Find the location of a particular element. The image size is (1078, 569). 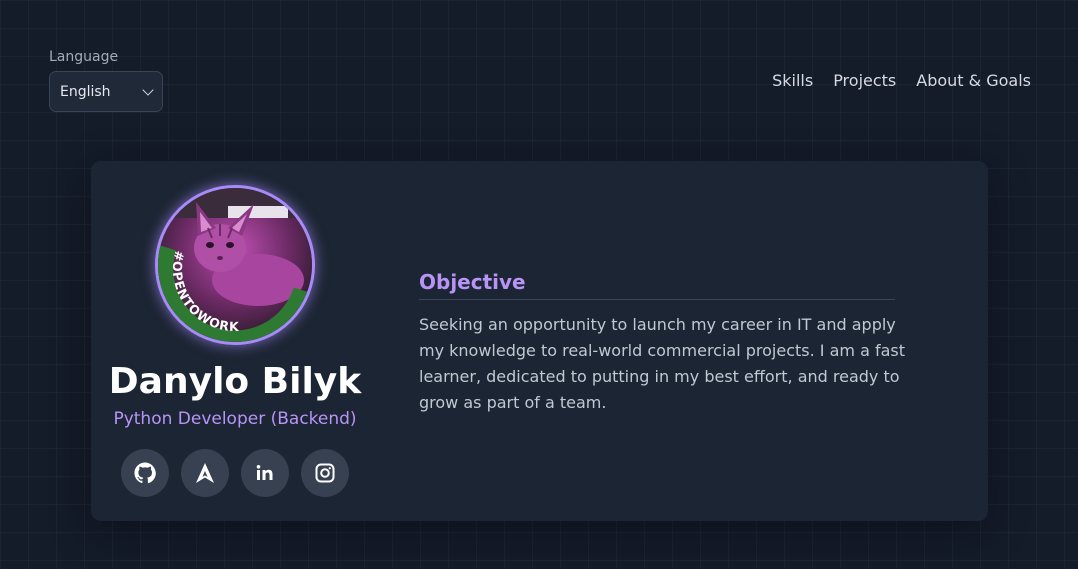

arc-button is located at coordinates (205, 473).